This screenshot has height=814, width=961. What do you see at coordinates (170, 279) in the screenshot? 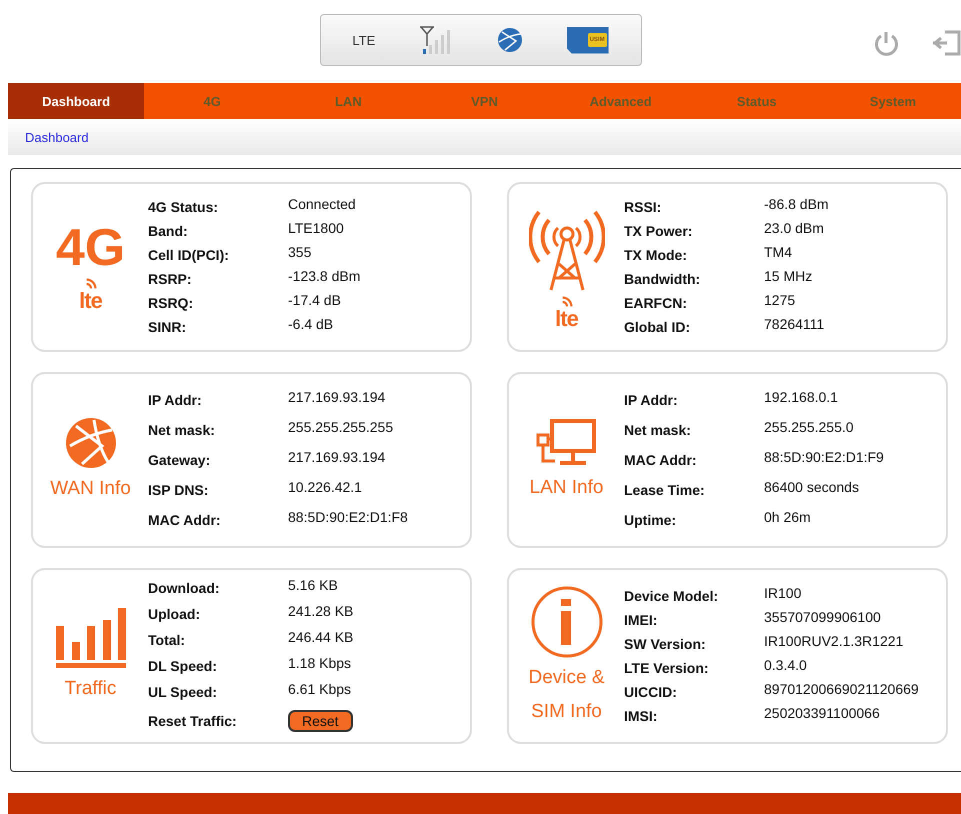
I see `field-label: RSRP:` at bounding box center [170, 279].